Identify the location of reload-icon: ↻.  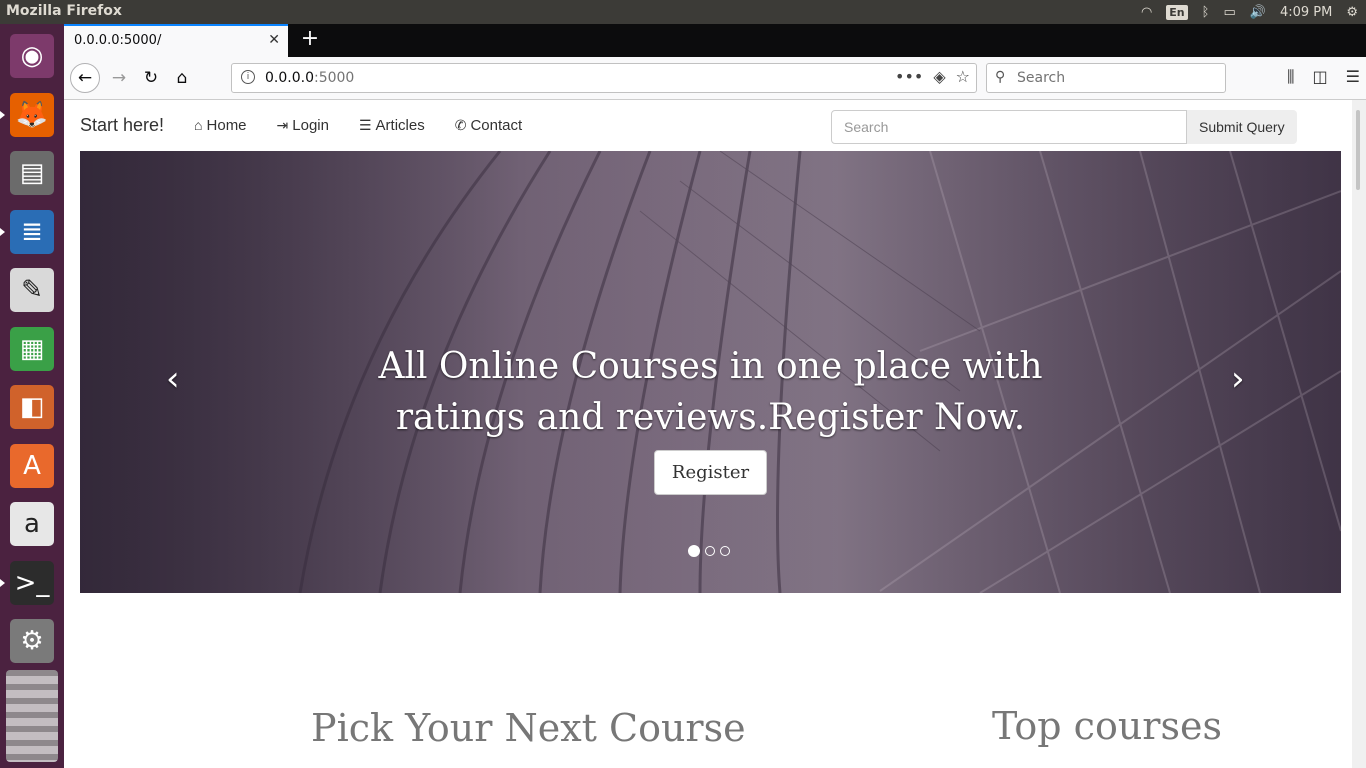
(151, 78).